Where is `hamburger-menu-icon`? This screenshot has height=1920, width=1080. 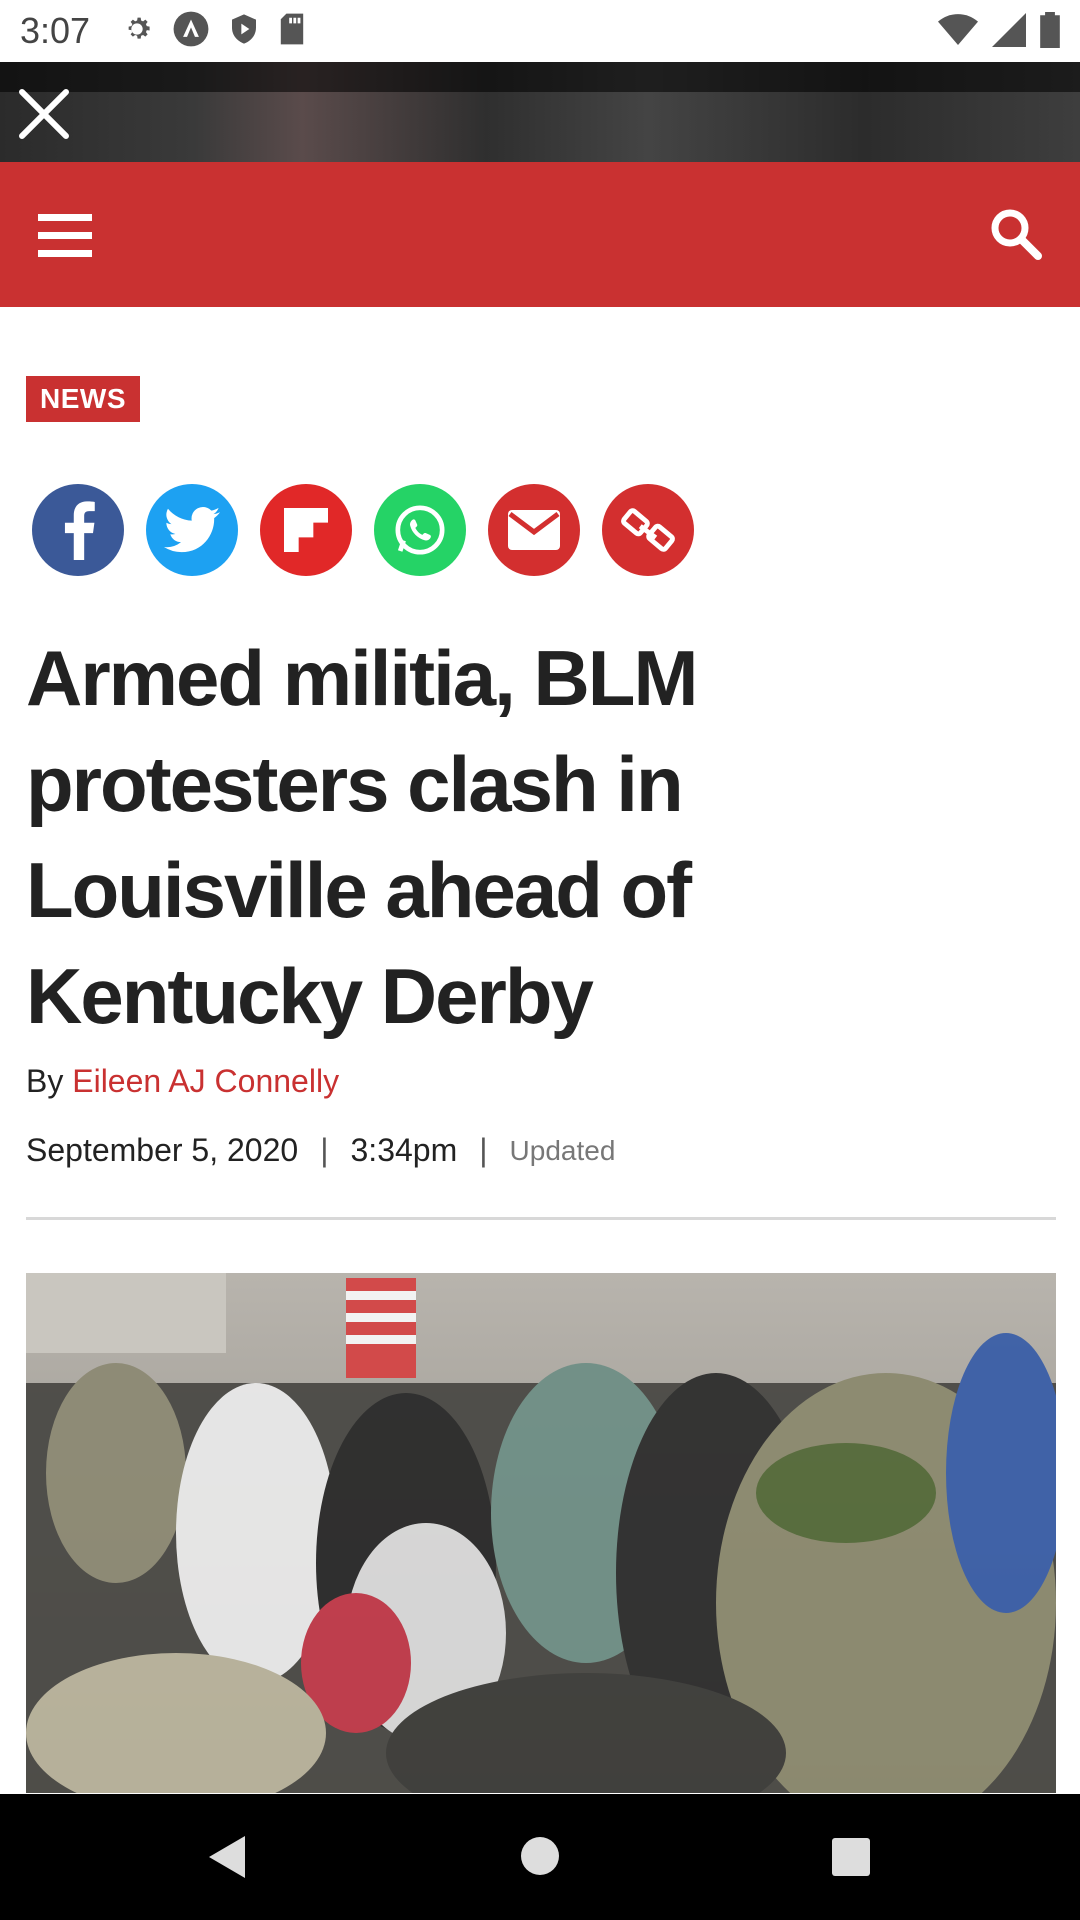 hamburger-menu-icon is located at coordinates (65, 235).